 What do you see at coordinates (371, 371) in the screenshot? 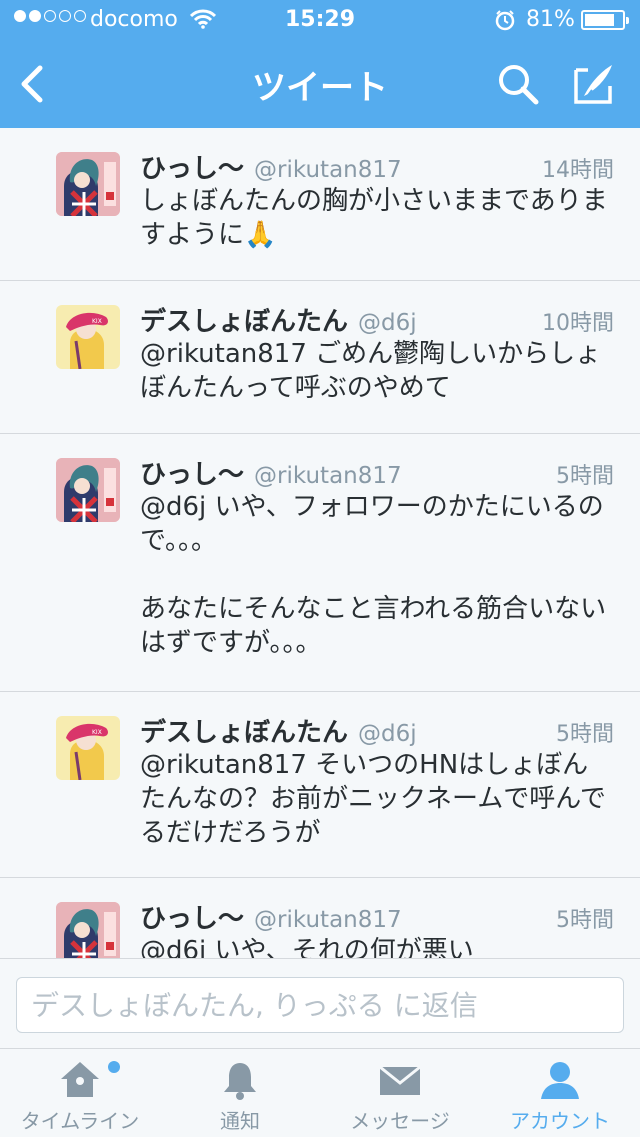
I see `tweet-text: @rikutan817 ごめん鬱陶しいからしょぼんたんって呼ぶのやめて` at bounding box center [371, 371].